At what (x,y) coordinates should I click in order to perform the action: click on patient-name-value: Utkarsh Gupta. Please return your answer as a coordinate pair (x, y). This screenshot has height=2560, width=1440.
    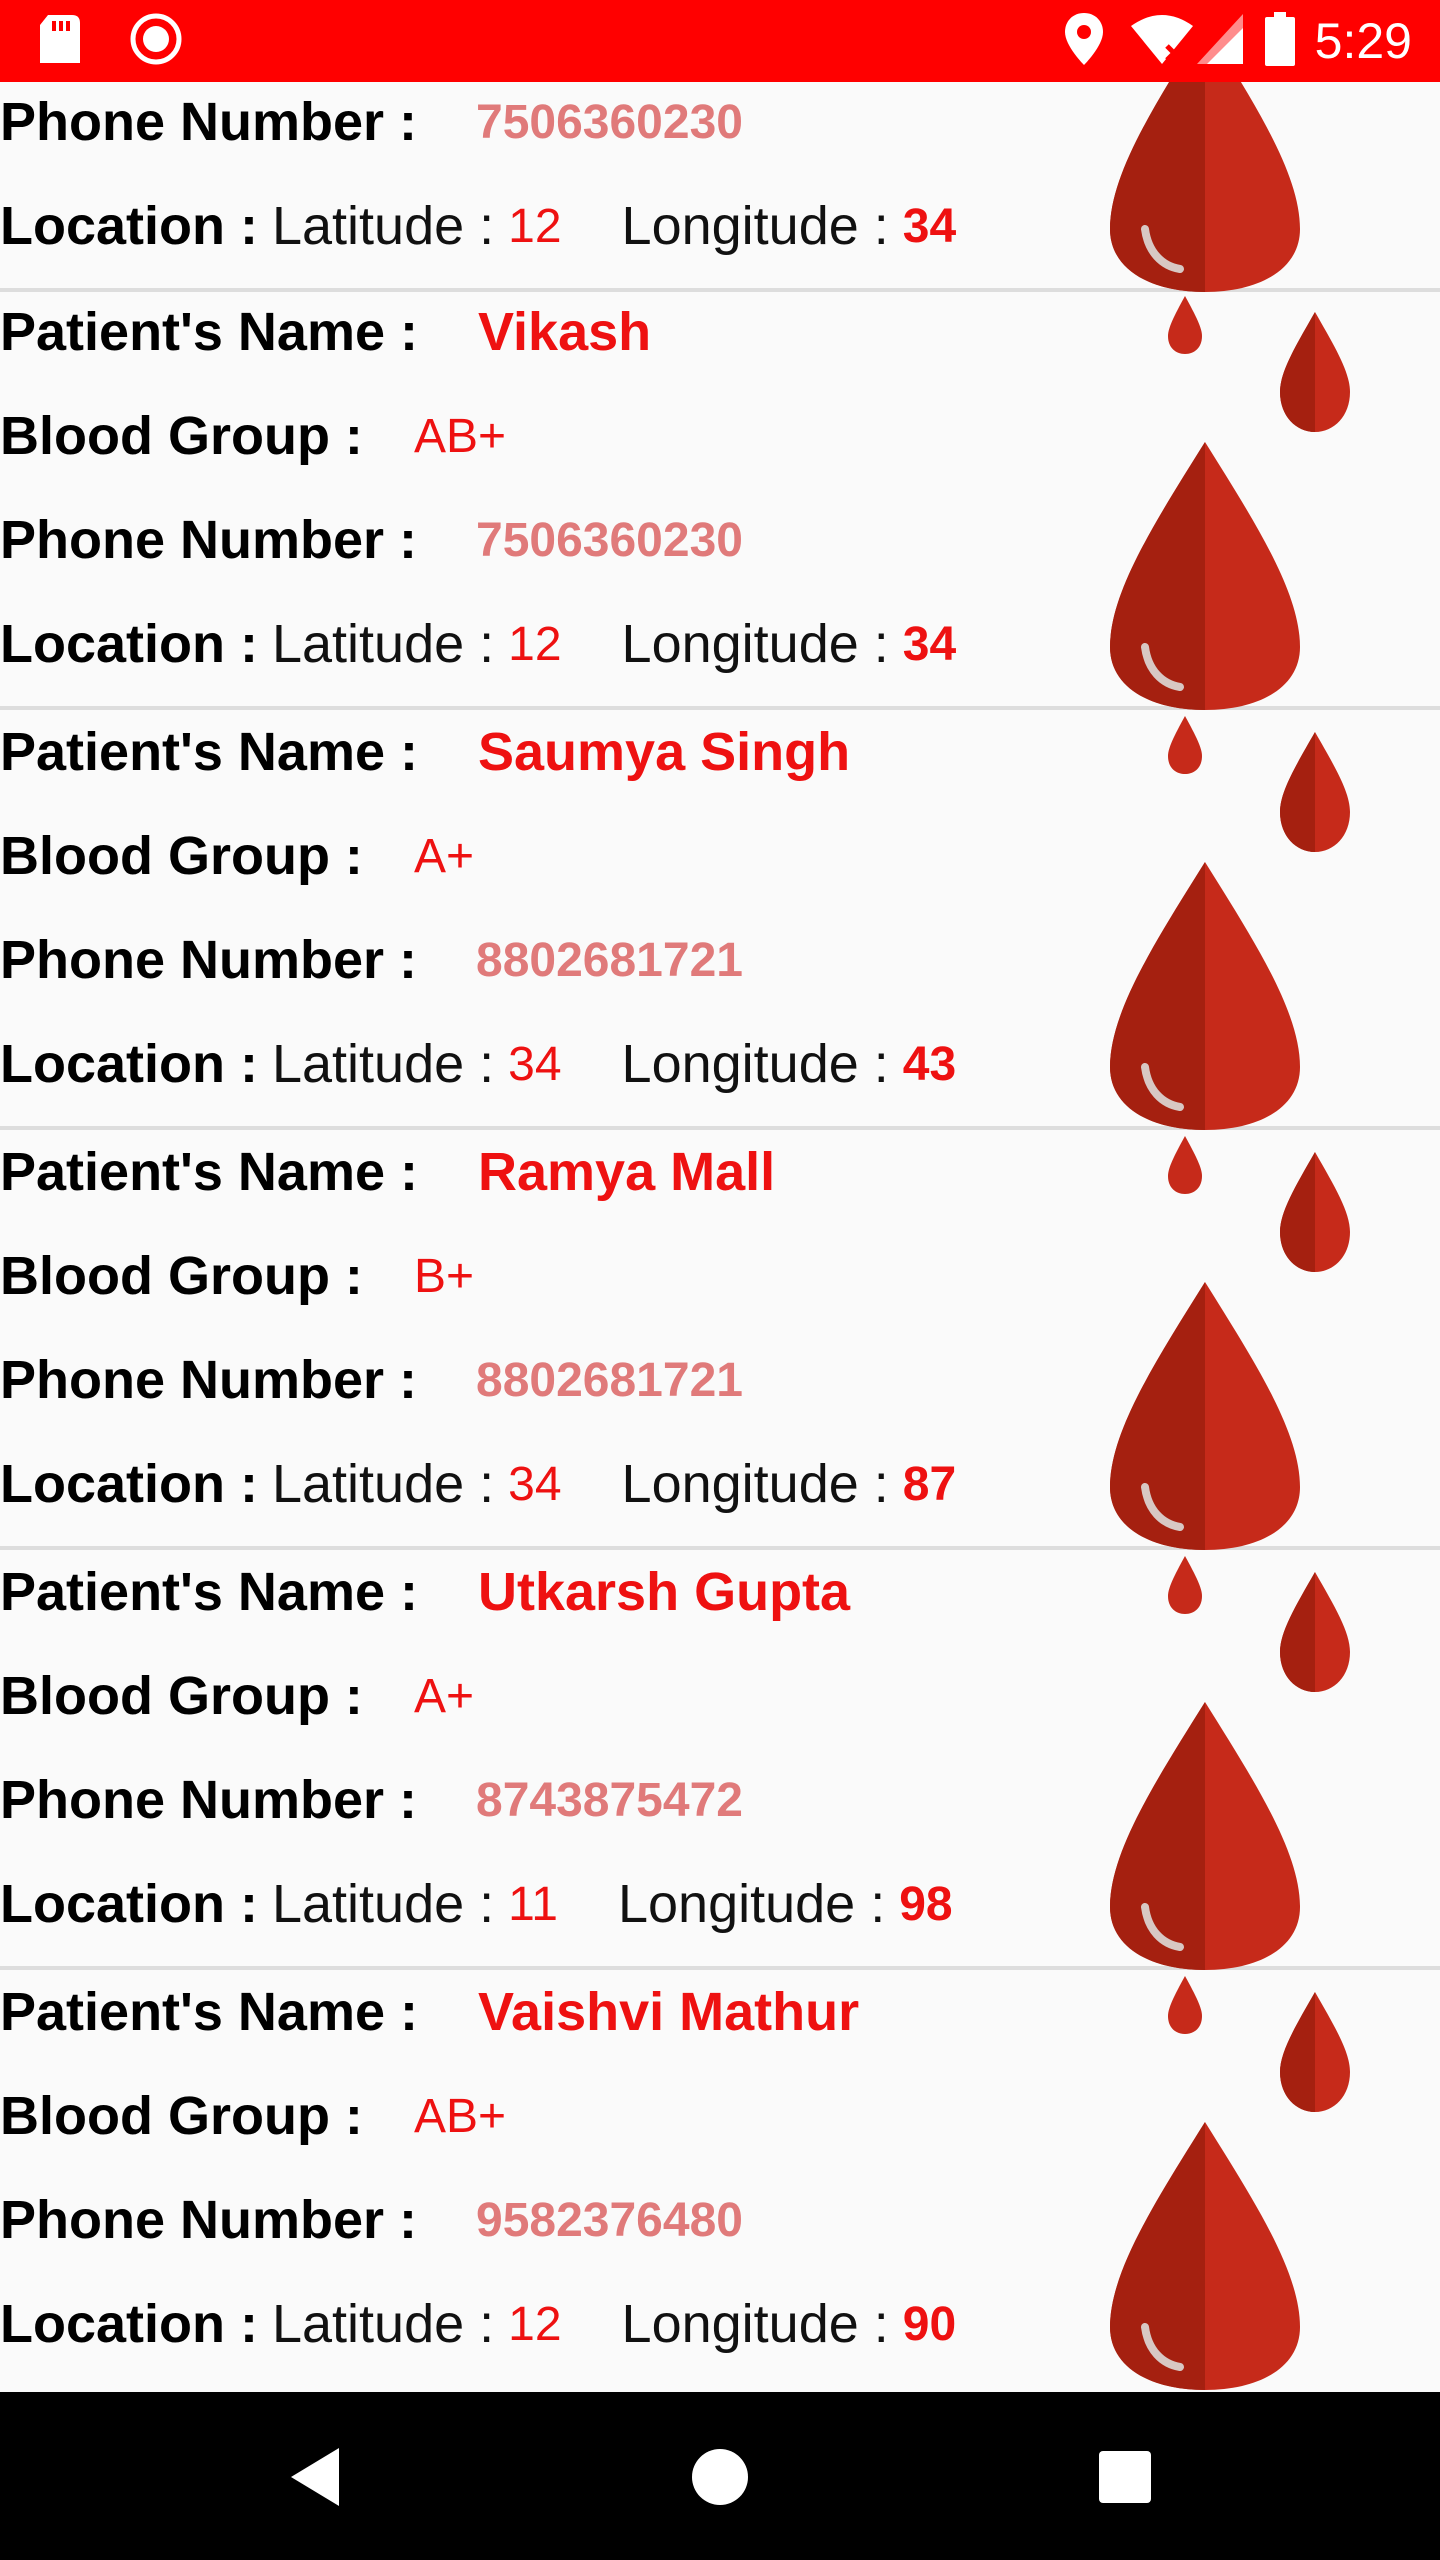
    Looking at the image, I should click on (664, 1592).